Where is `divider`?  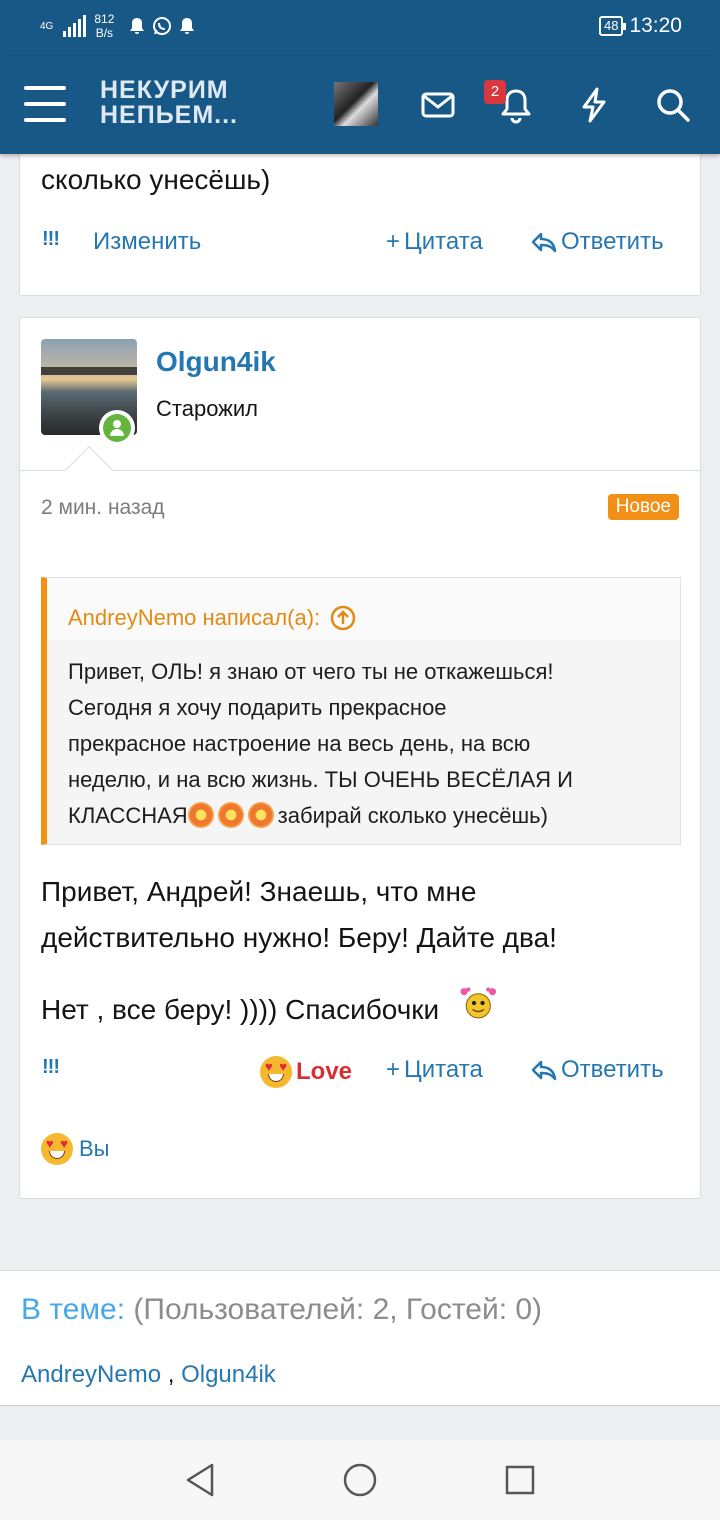 divider is located at coordinates (360, 470).